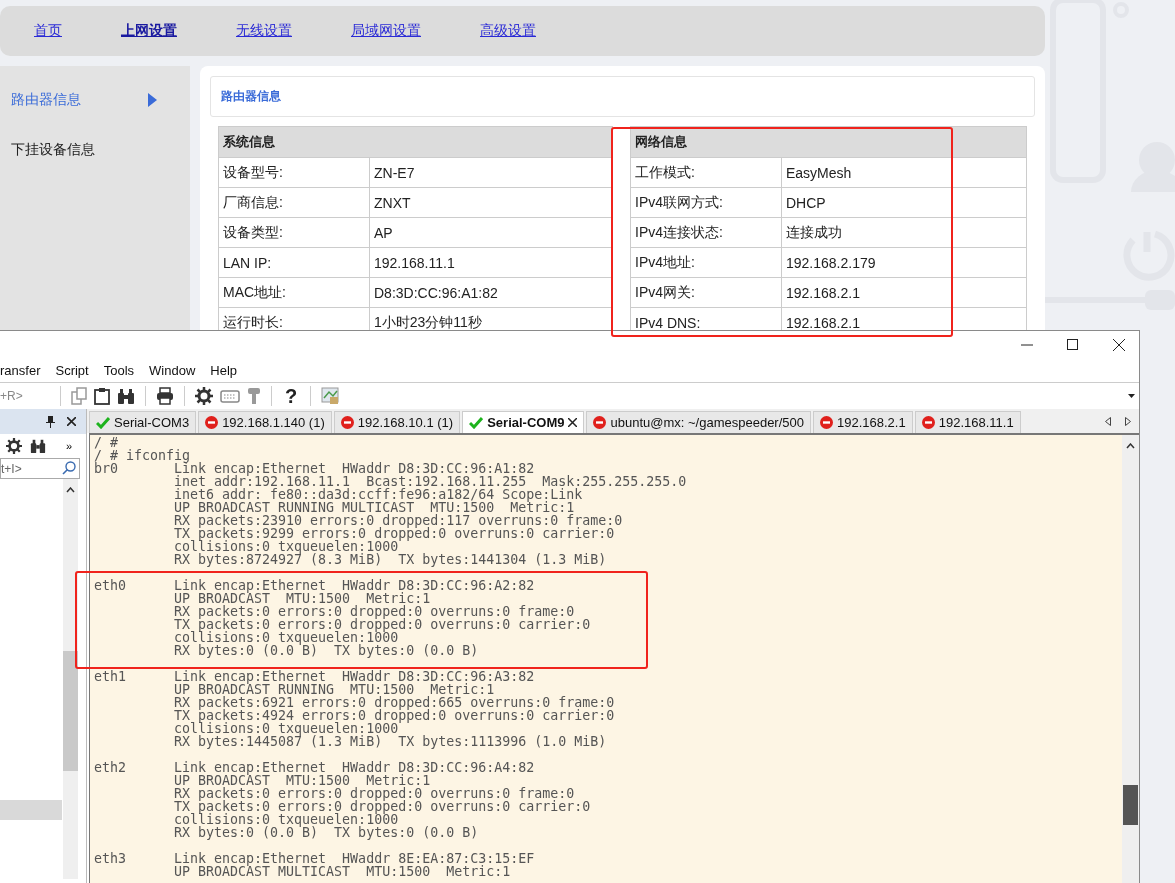  Describe the element at coordinates (102, 396) in the screenshot. I see `clipboard-icon` at that location.